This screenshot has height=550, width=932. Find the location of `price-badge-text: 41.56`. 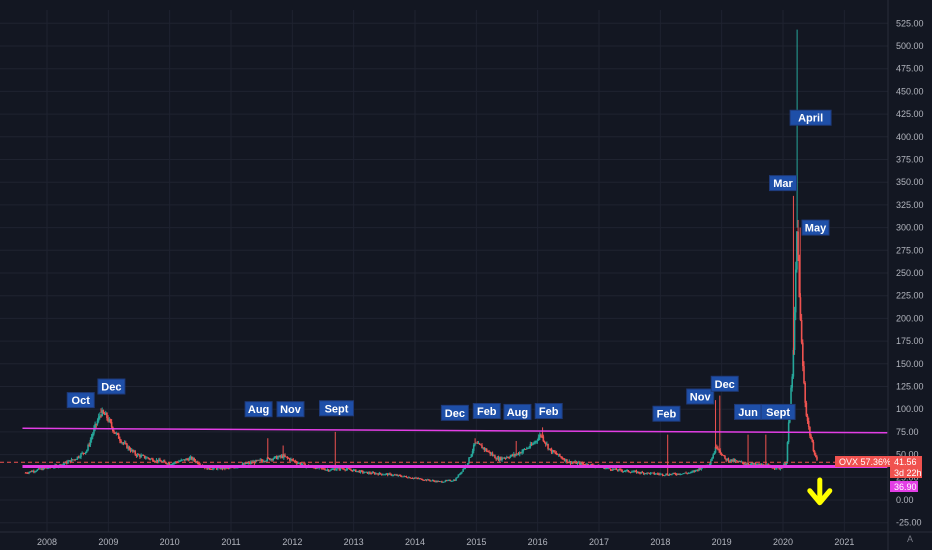

price-badge-text: 41.56 is located at coordinates (905, 462).